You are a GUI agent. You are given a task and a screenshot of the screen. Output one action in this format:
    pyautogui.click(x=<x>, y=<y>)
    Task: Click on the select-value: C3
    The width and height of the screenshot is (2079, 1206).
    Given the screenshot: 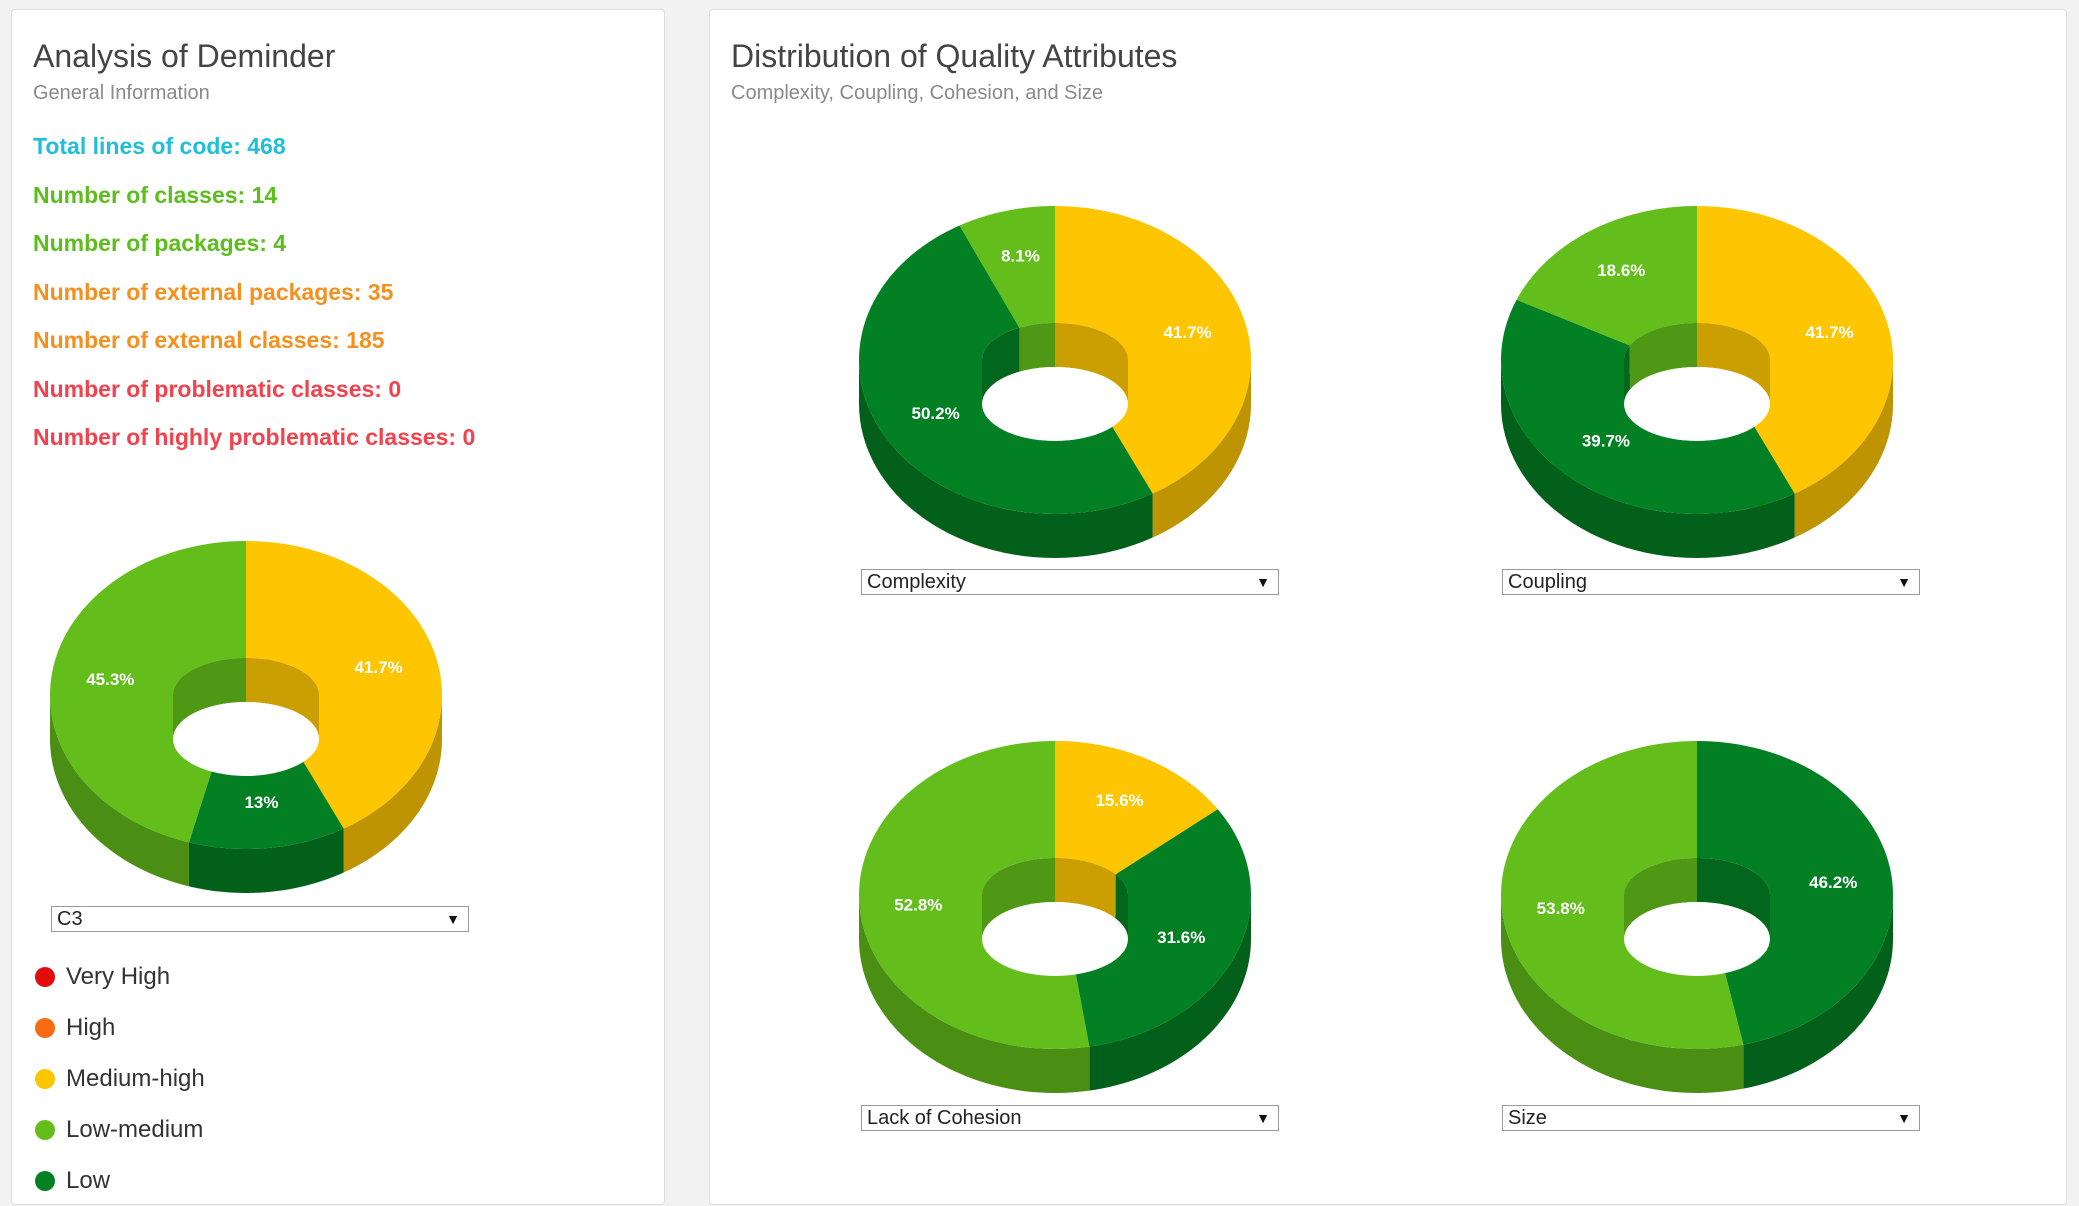 What is the action you would take?
    pyautogui.click(x=70, y=919)
    